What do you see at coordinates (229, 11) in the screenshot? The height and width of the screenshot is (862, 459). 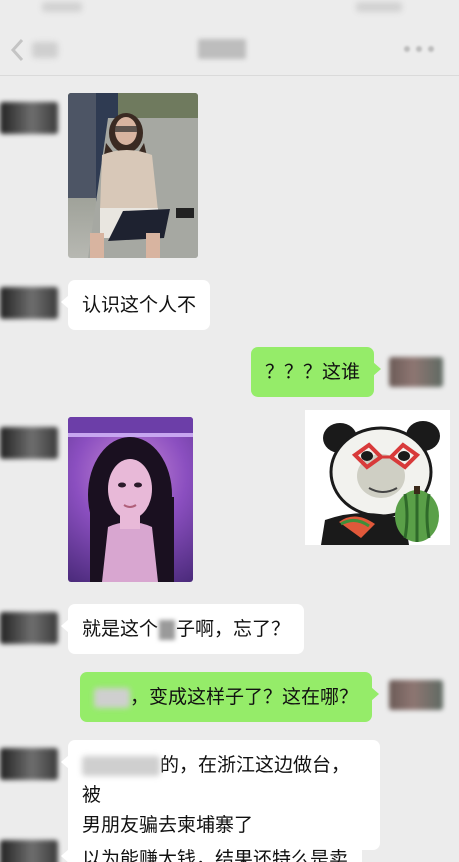 I see `status-bar` at bounding box center [229, 11].